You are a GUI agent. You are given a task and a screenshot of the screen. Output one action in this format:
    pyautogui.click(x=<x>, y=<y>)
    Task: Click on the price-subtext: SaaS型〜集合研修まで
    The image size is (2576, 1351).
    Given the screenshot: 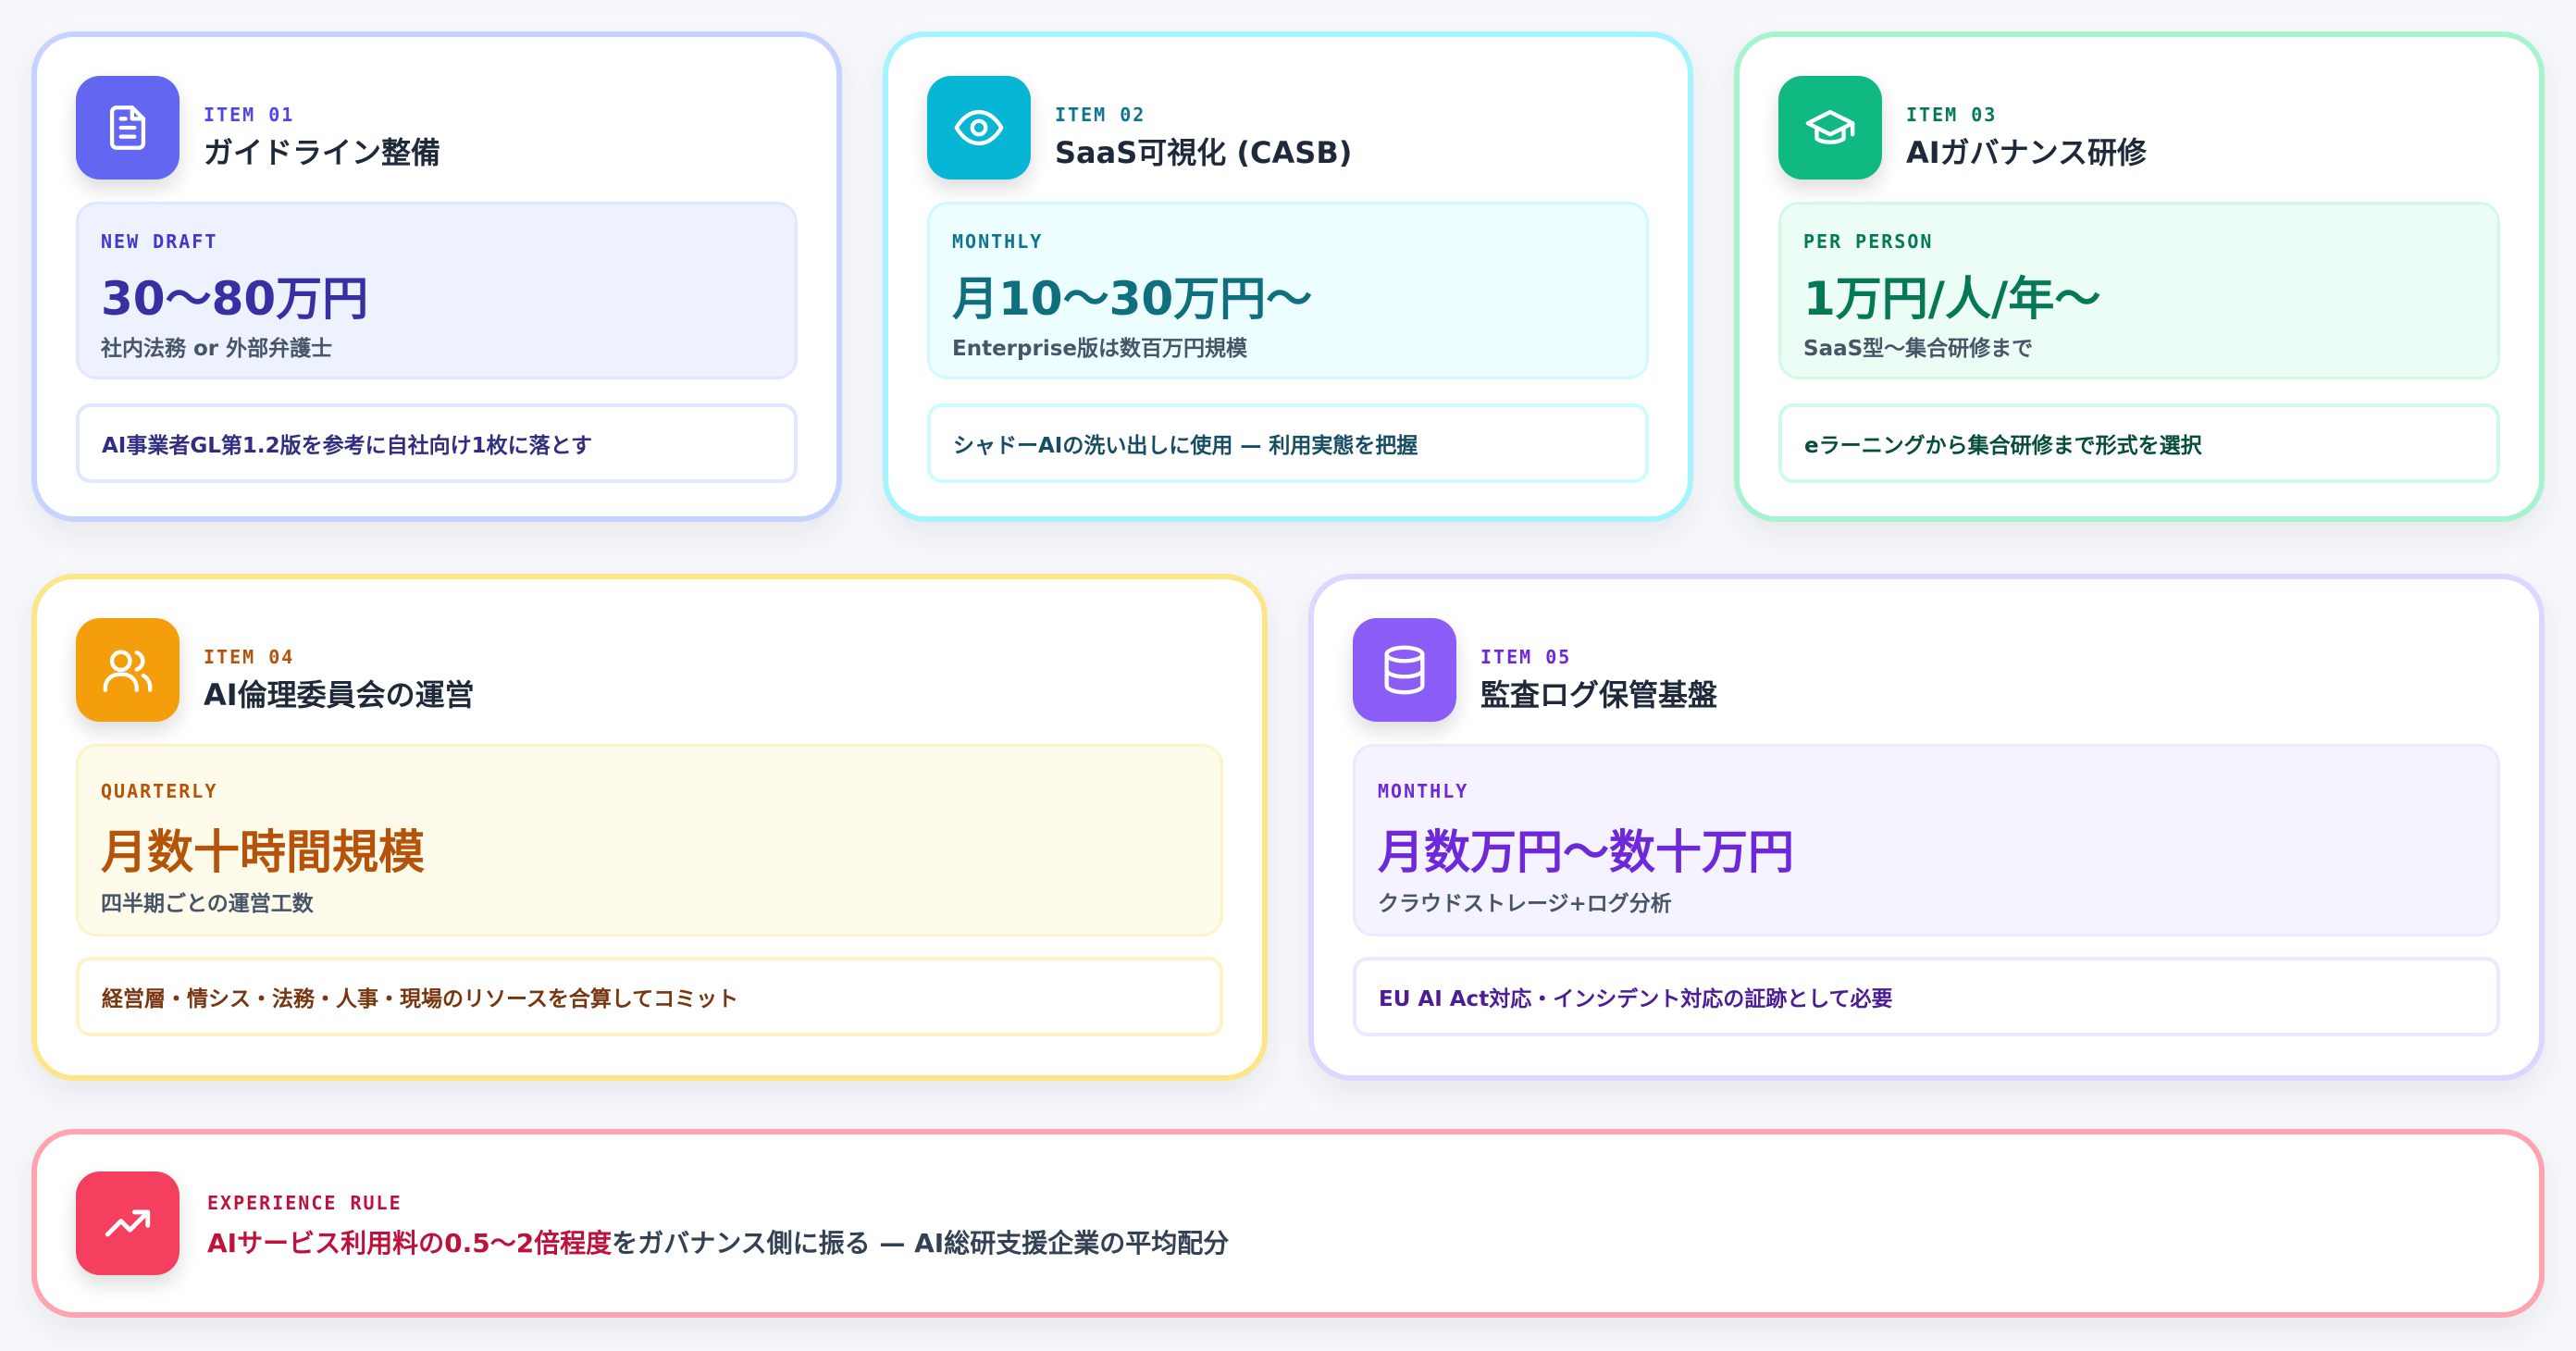 What is the action you would take?
    pyautogui.click(x=1918, y=349)
    